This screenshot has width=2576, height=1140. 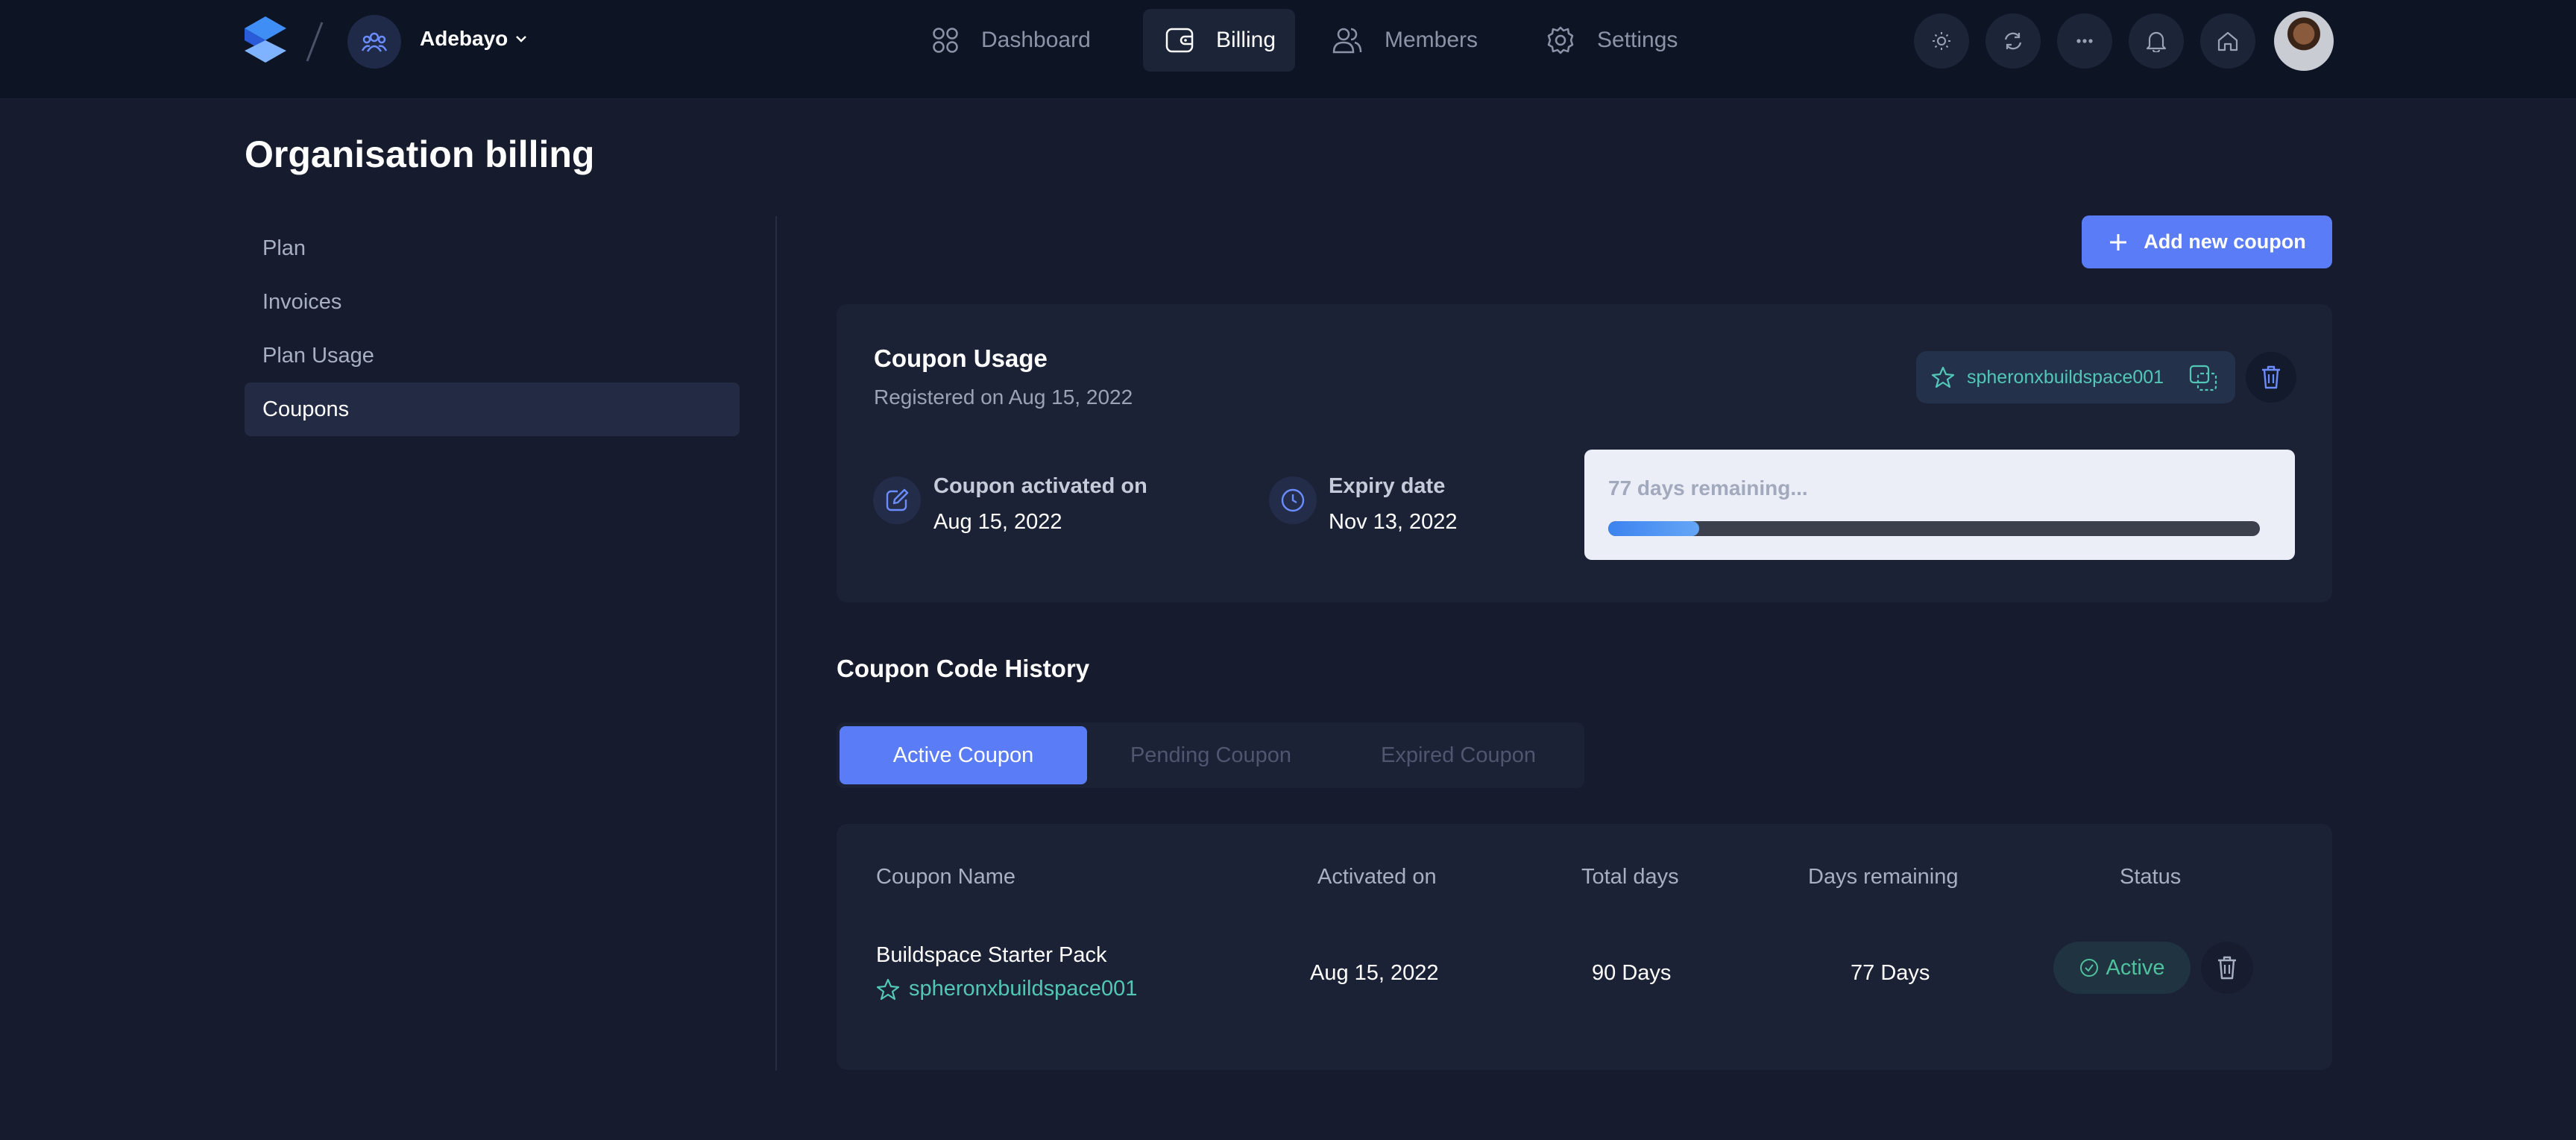 What do you see at coordinates (1387, 486) in the screenshot?
I see `expiry-label: Expiry date` at bounding box center [1387, 486].